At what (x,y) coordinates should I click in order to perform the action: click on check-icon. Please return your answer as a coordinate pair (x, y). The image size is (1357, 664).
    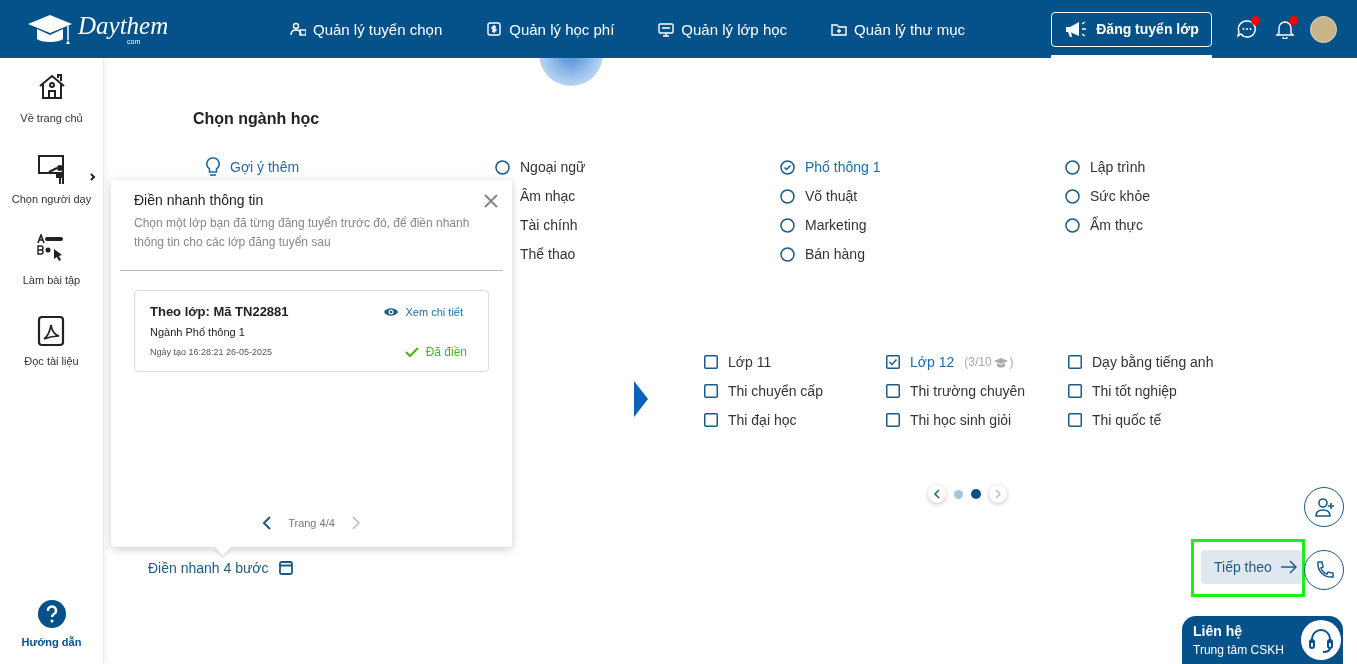
    Looking at the image, I should click on (411, 352).